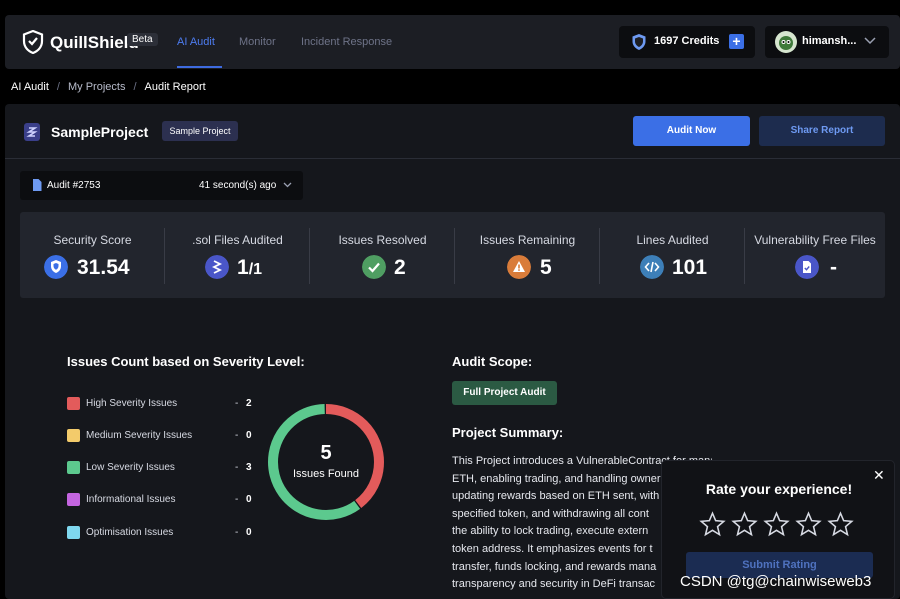 The image size is (900, 599). I want to click on project-tag-badge: Sample Project, so click(200, 131).